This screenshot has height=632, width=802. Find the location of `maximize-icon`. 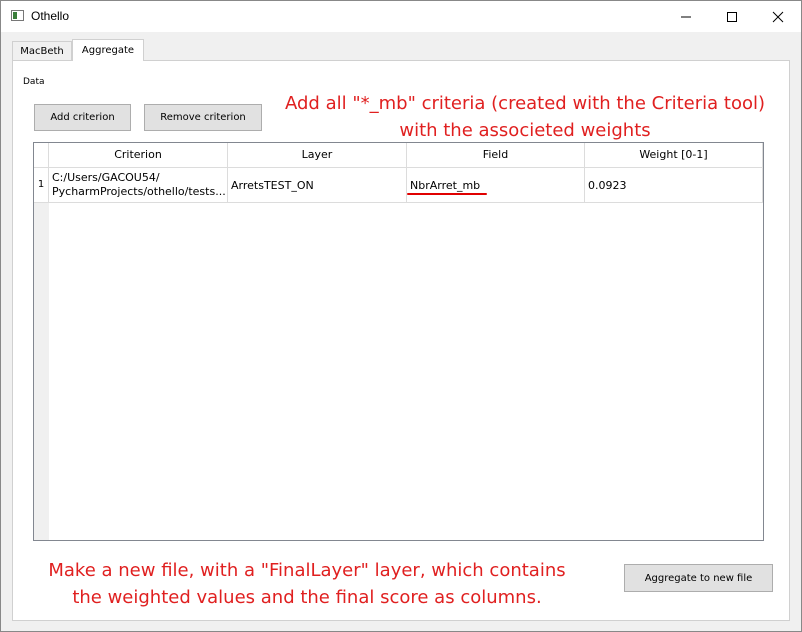

maximize-icon is located at coordinates (732, 17).